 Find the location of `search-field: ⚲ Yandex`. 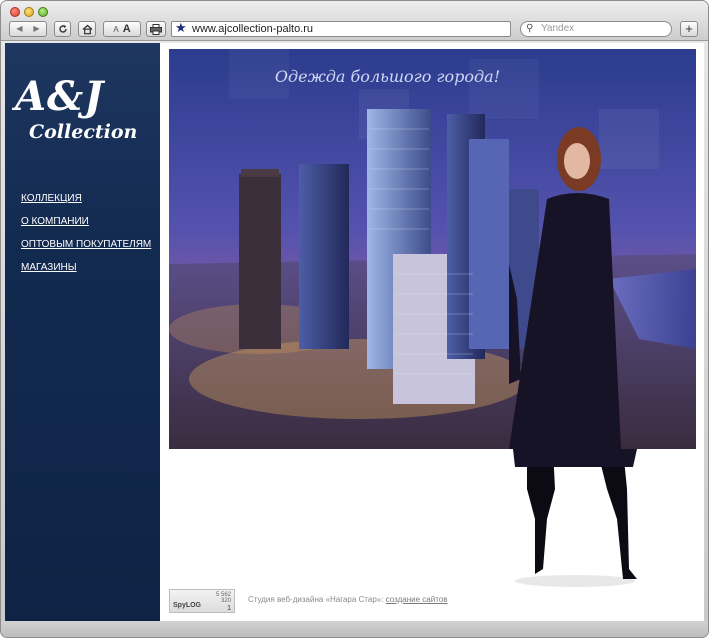

search-field: ⚲ Yandex is located at coordinates (596, 29).